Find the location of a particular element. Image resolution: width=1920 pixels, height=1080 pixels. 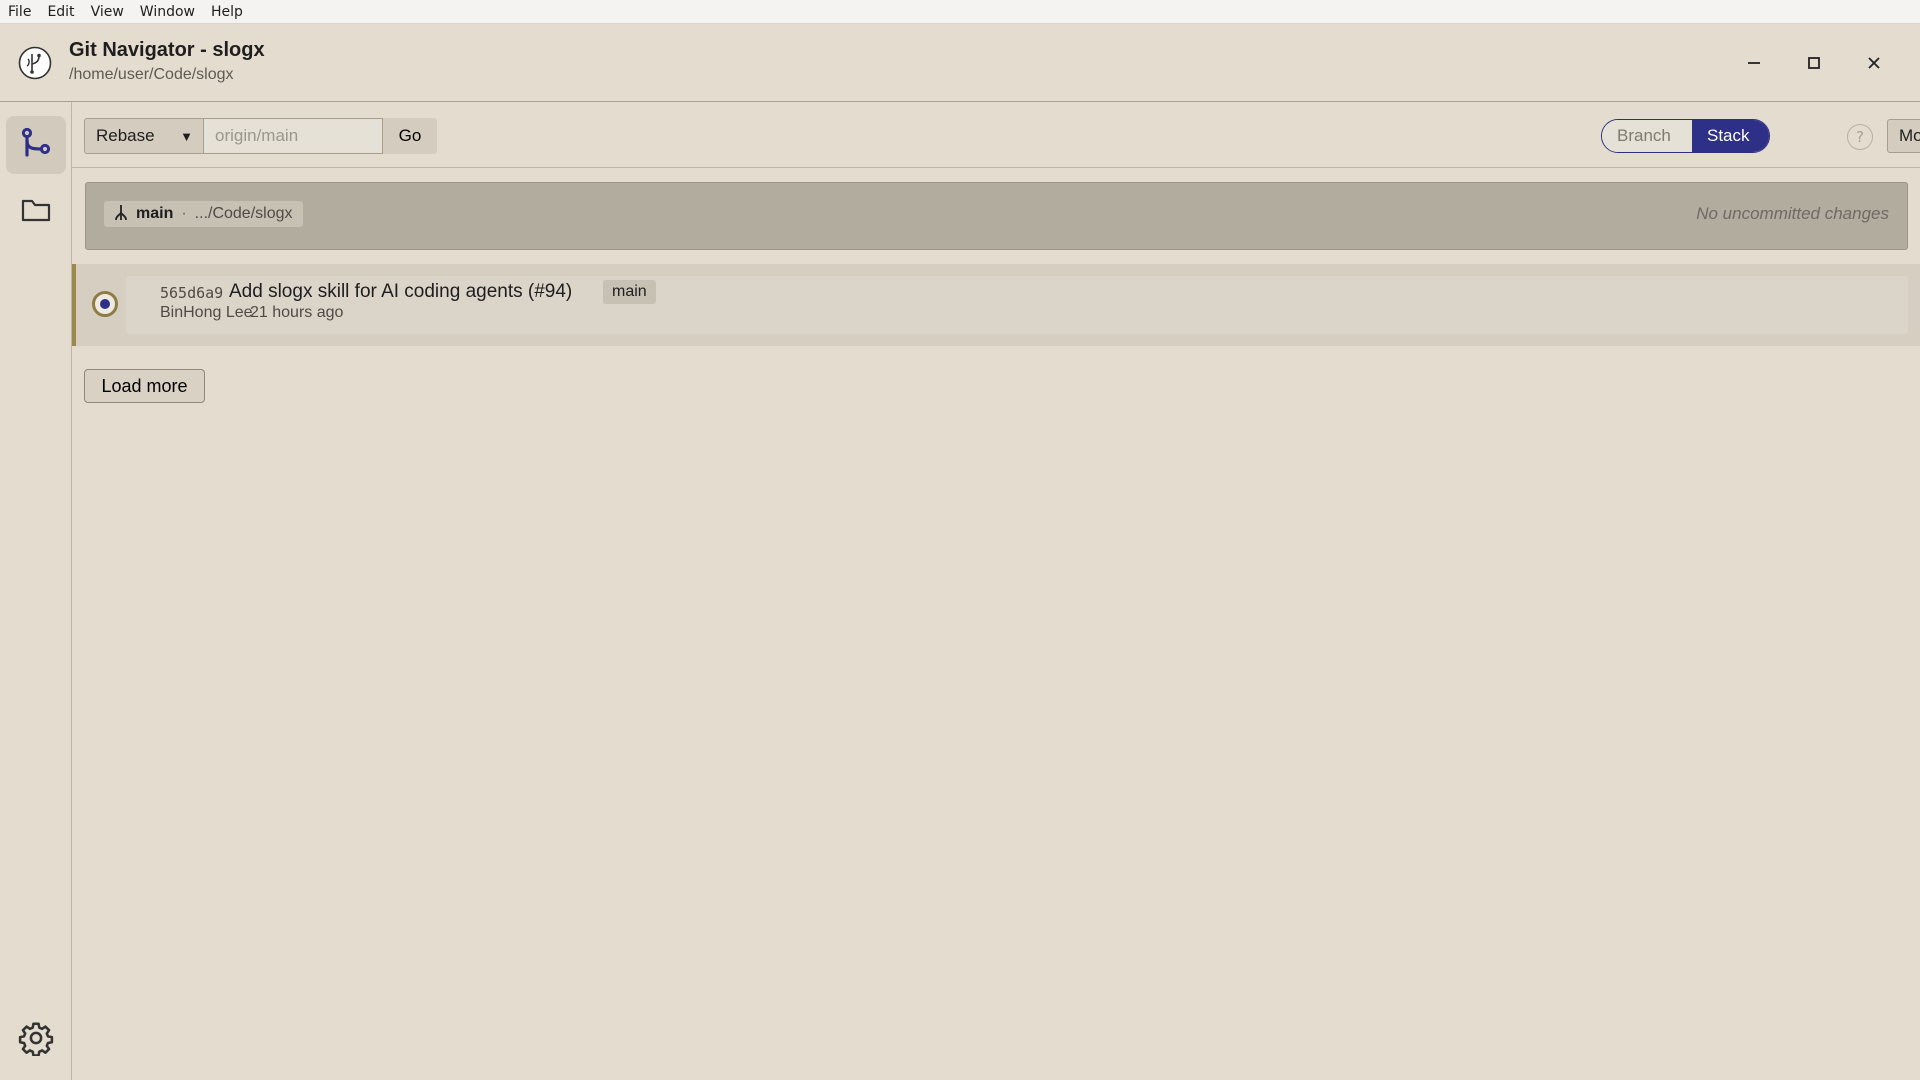

uncommitted-status: No uncommitted changes is located at coordinates (1792, 213).